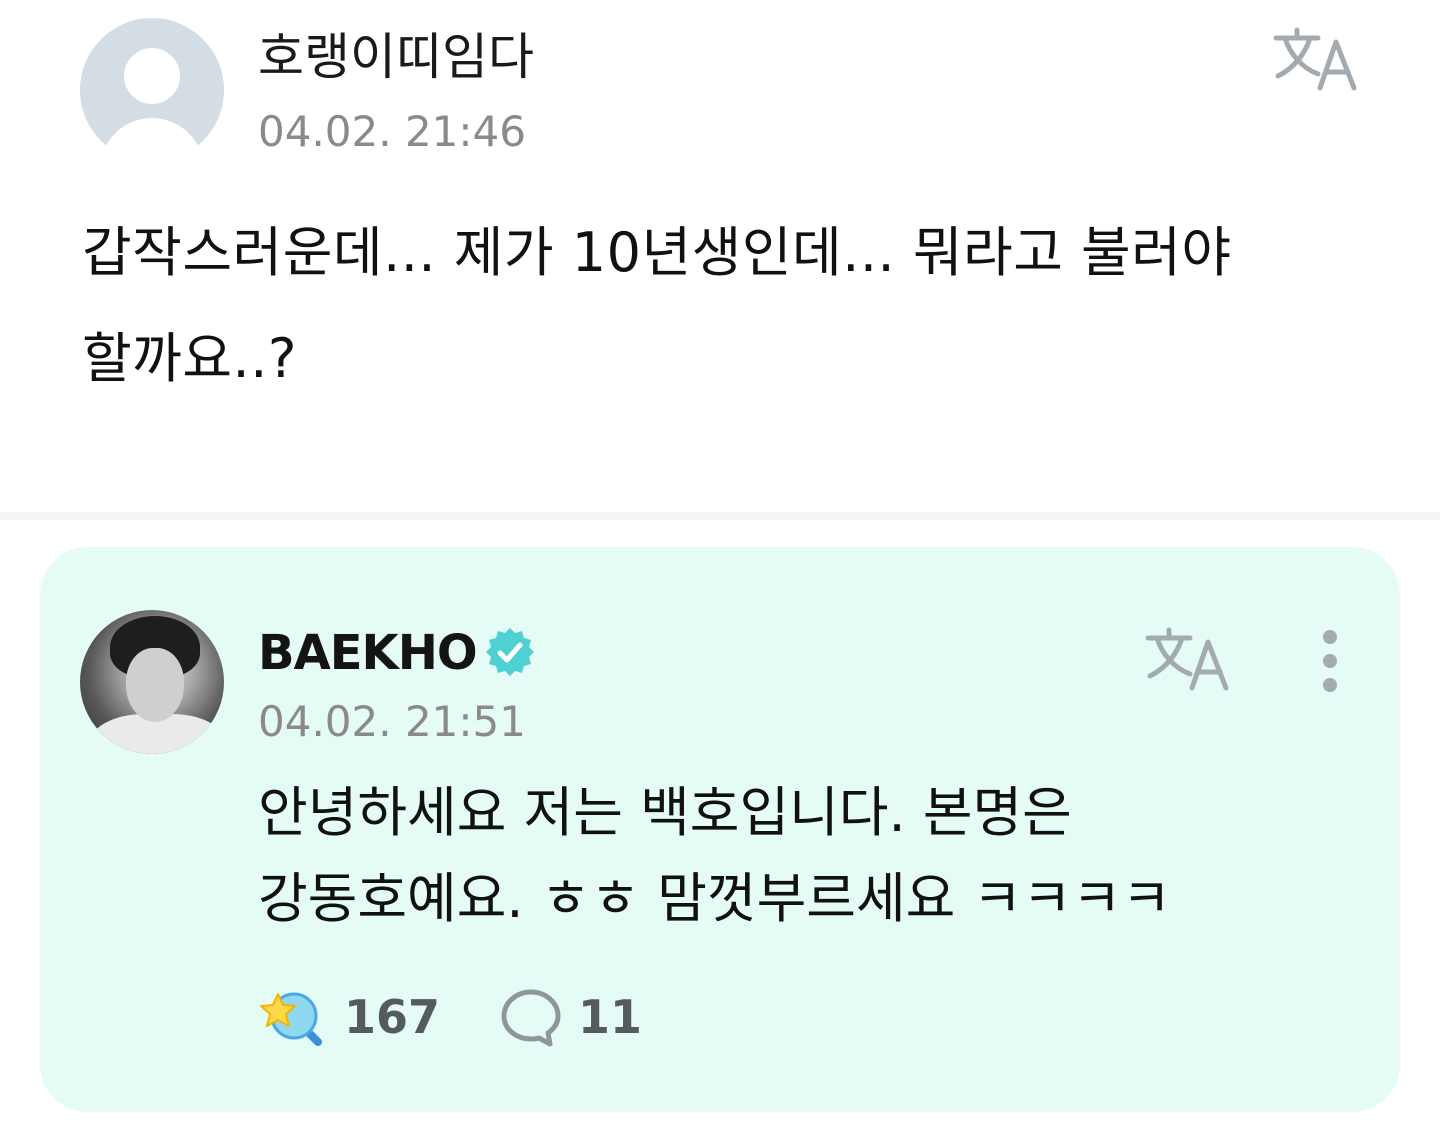 Image resolution: width=1440 pixels, height=1136 pixels. Describe the element at coordinates (715, 898) in the screenshot. I see `answer-text-line: 강동호예요. ㅎㅎ 맘껏부르세요 ㅋㅋㅋㅋ` at that location.